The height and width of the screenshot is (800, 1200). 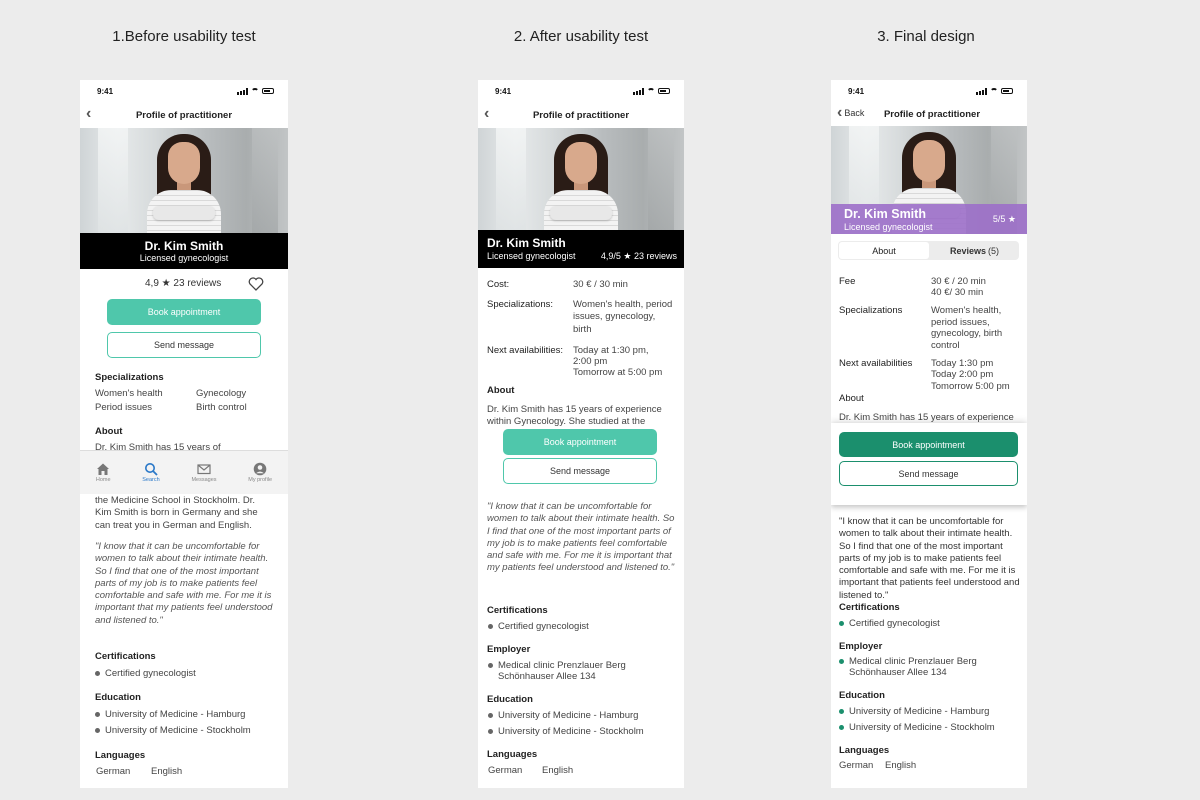 I want to click on tab-label: Search, so click(x=151, y=480).